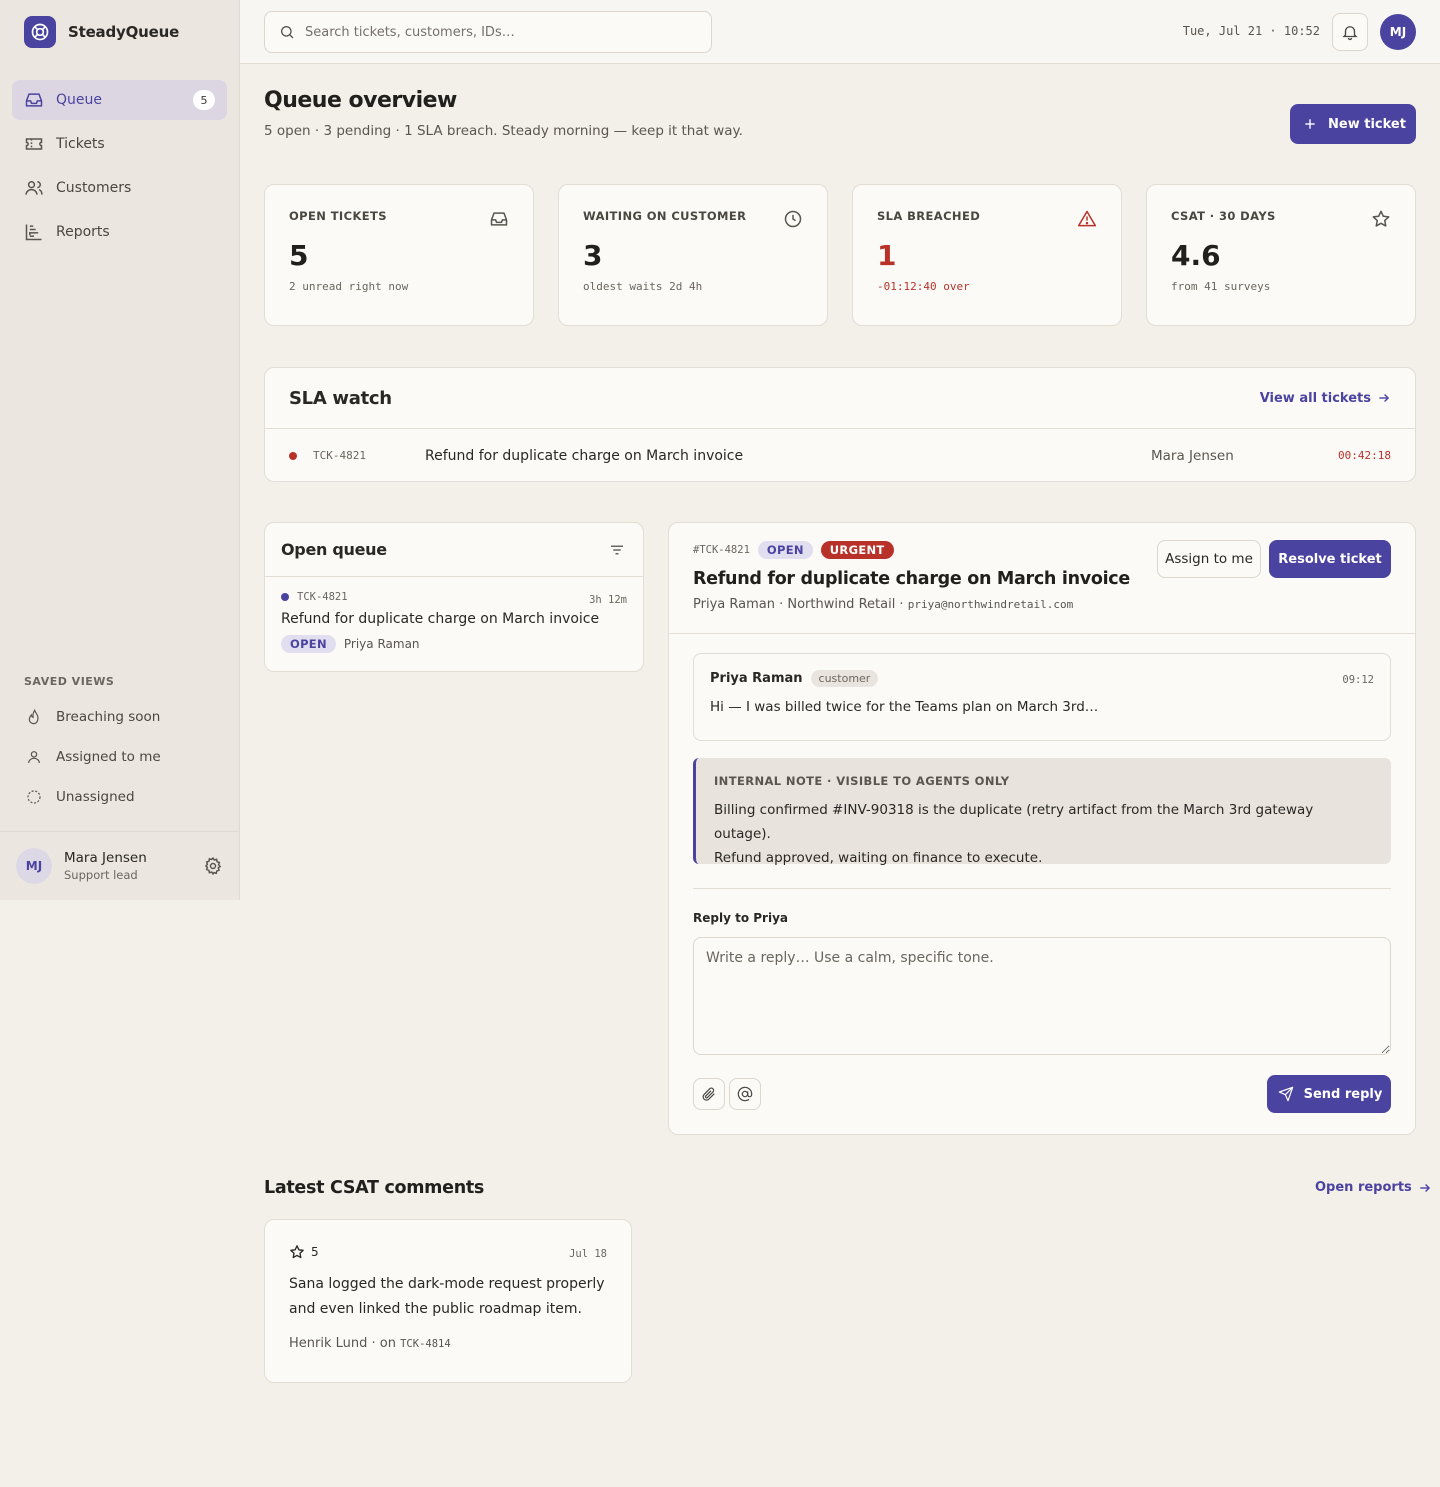  What do you see at coordinates (721, 550) in the screenshot?
I see `ticket-id: #TCK-4821` at bounding box center [721, 550].